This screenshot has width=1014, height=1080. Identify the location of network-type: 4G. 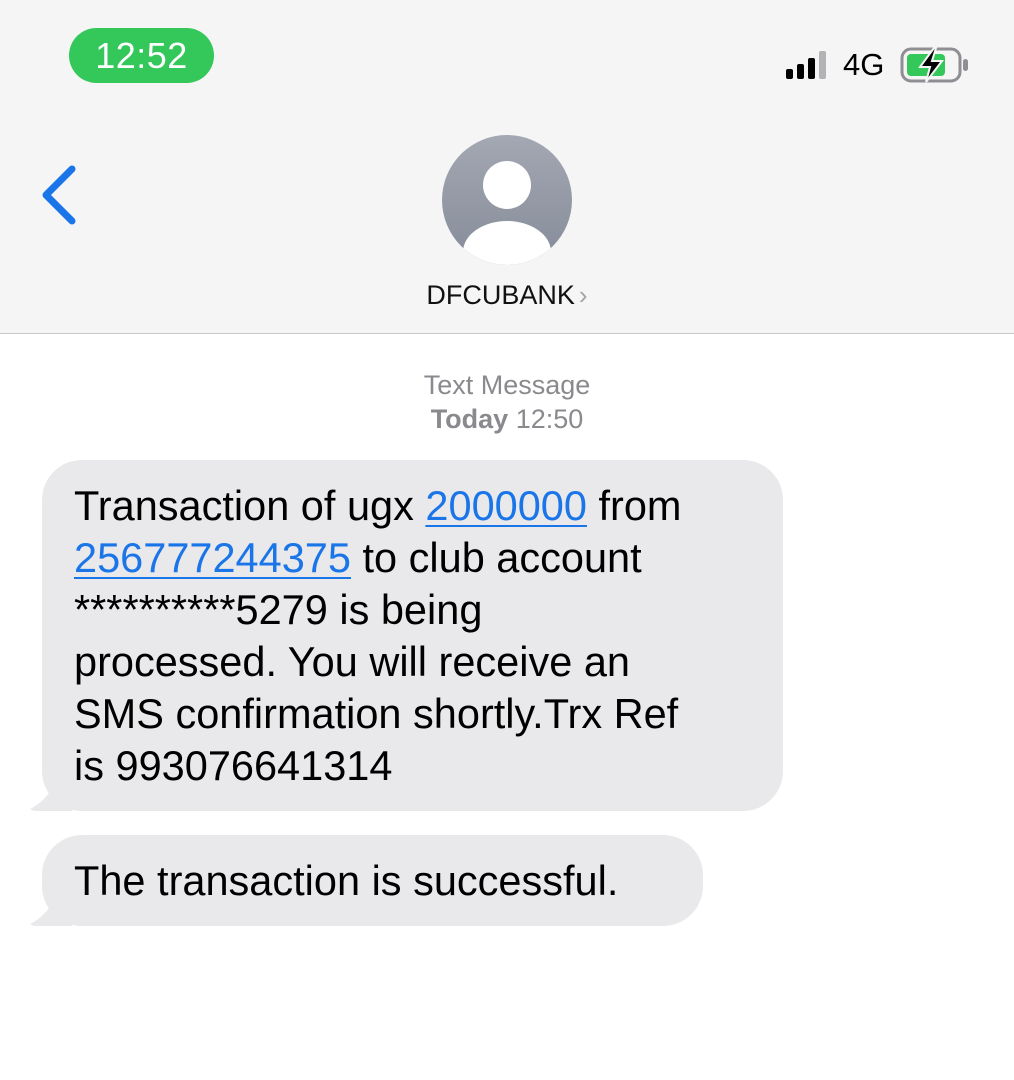
(864, 64).